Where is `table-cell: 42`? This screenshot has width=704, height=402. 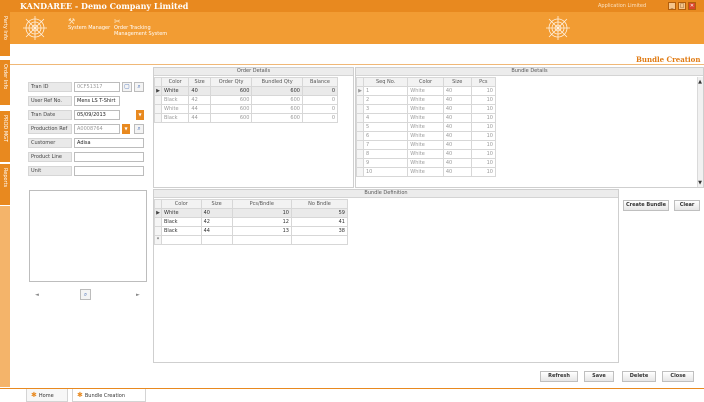 table-cell: 42 is located at coordinates (216, 222).